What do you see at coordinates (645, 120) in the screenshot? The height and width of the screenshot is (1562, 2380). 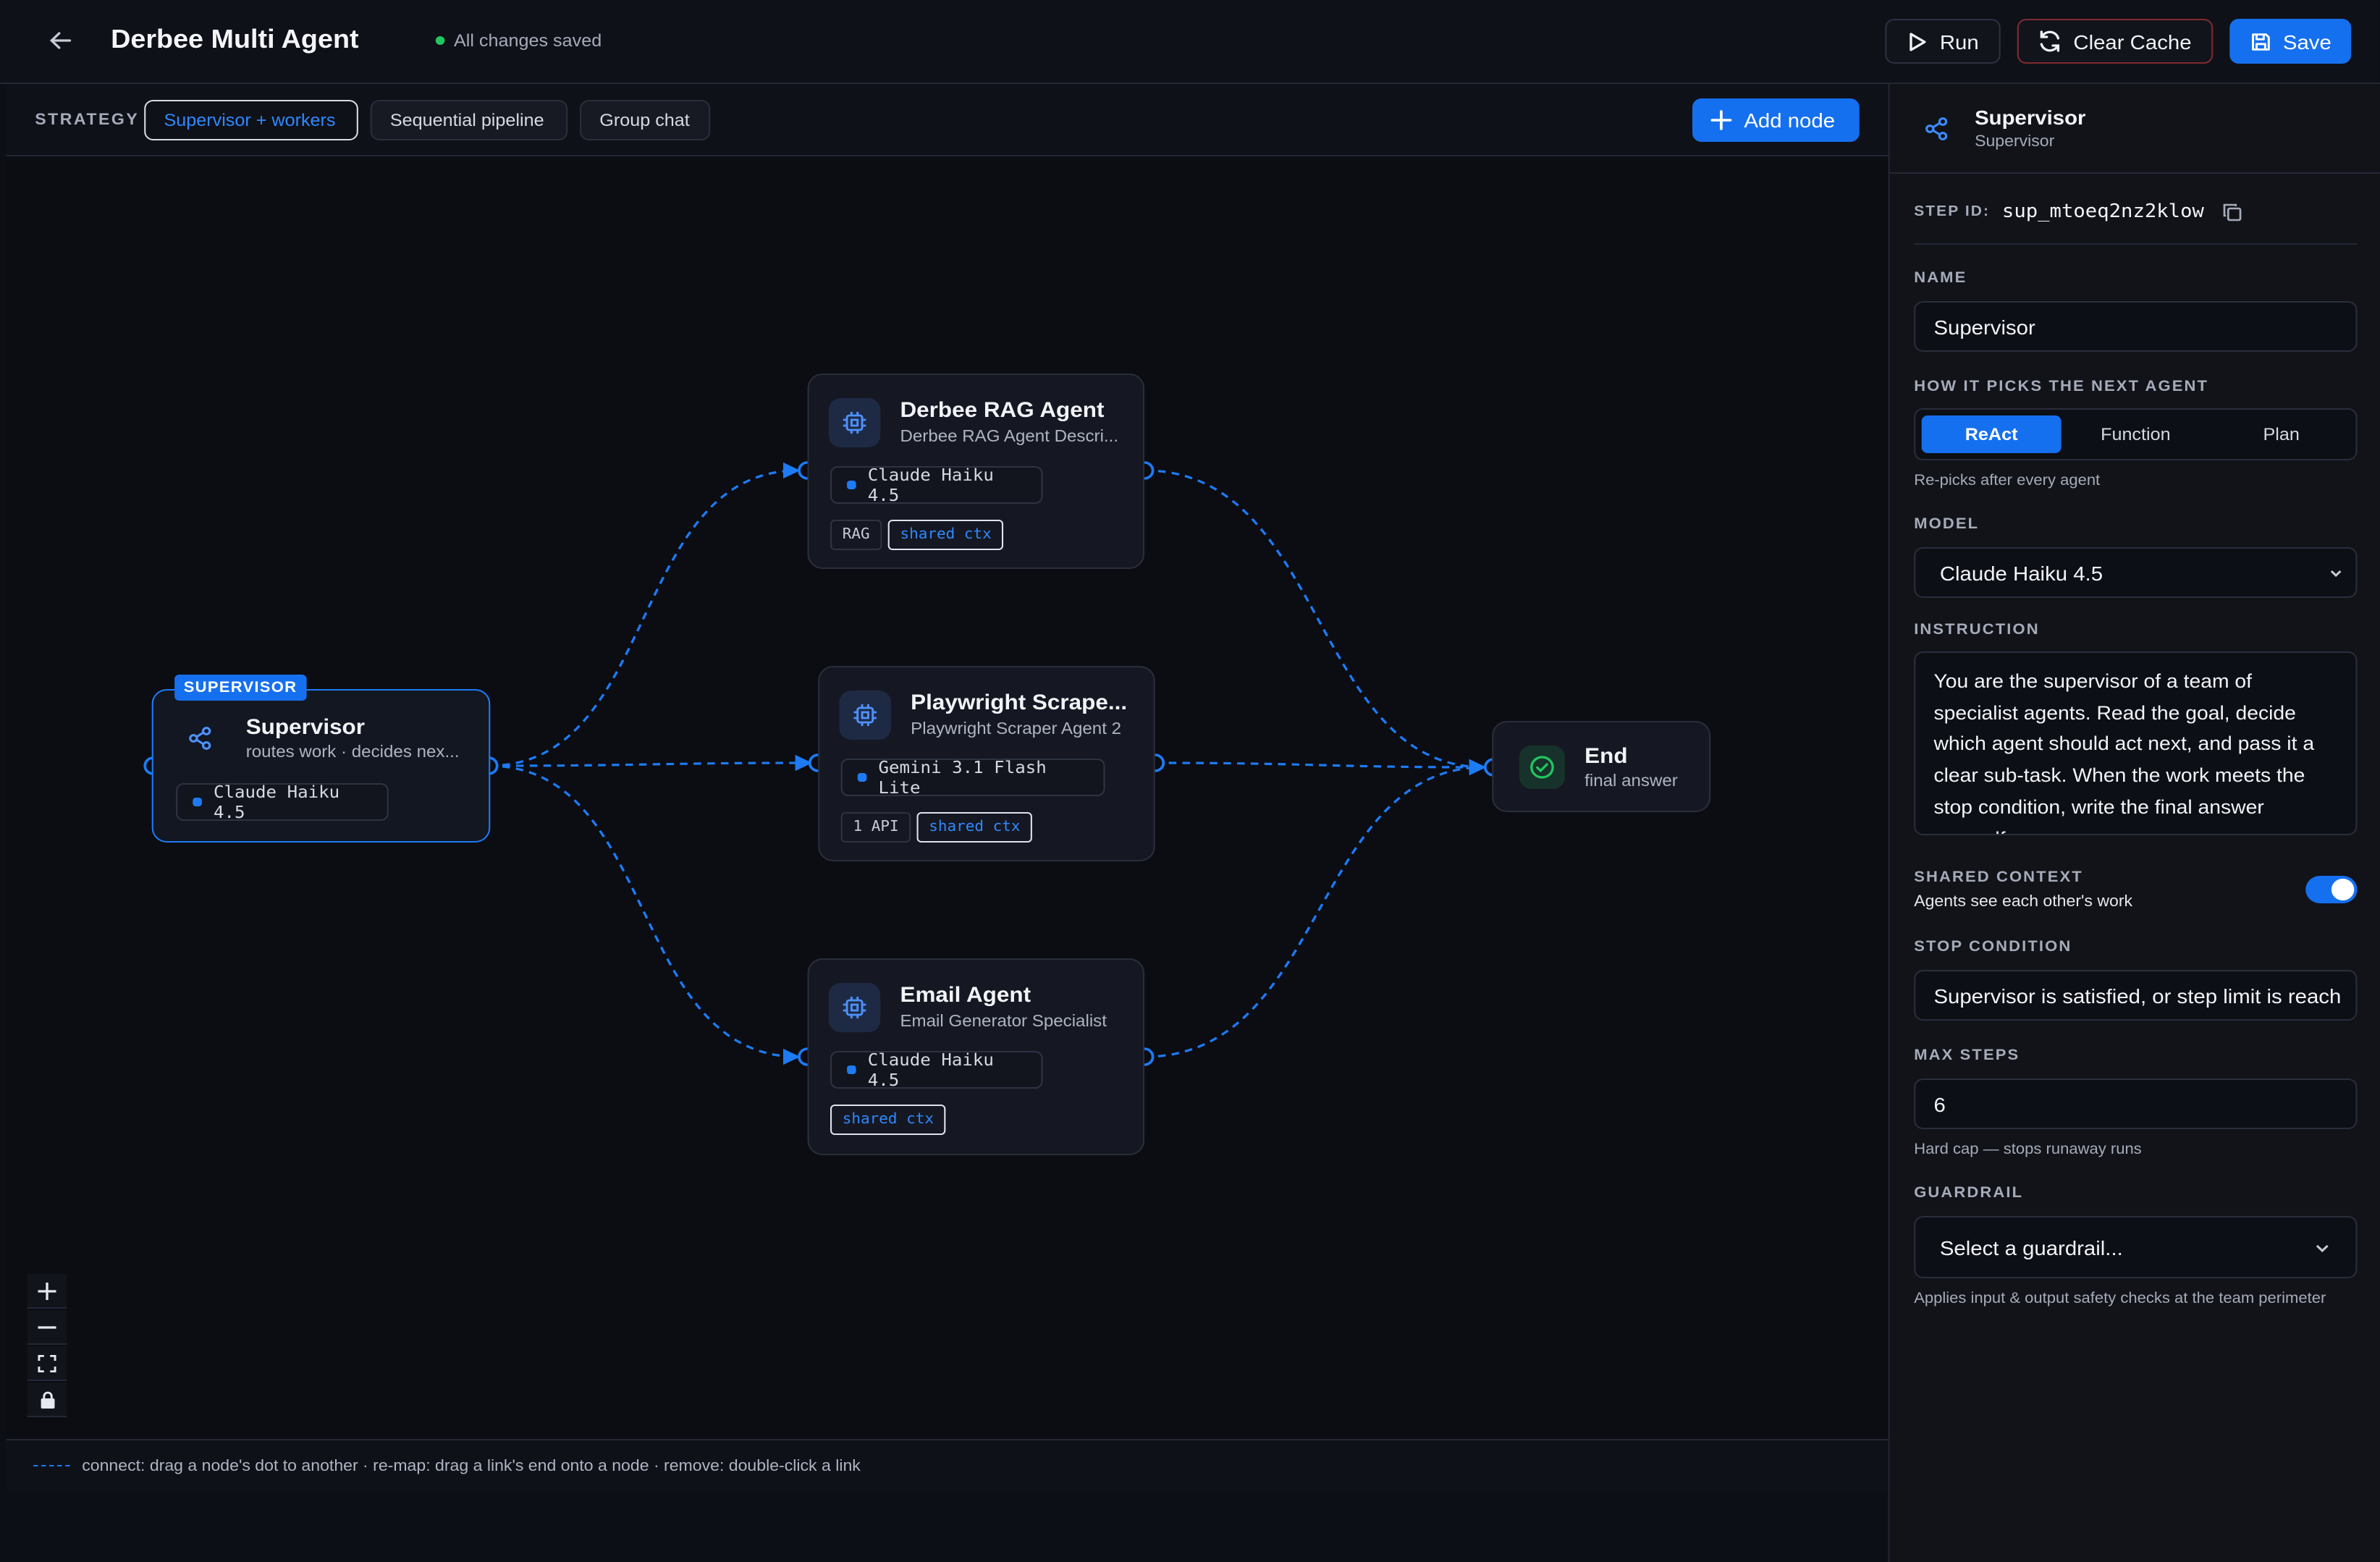 I see `strategy-group-chat: Group chat` at bounding box center [645, 120].